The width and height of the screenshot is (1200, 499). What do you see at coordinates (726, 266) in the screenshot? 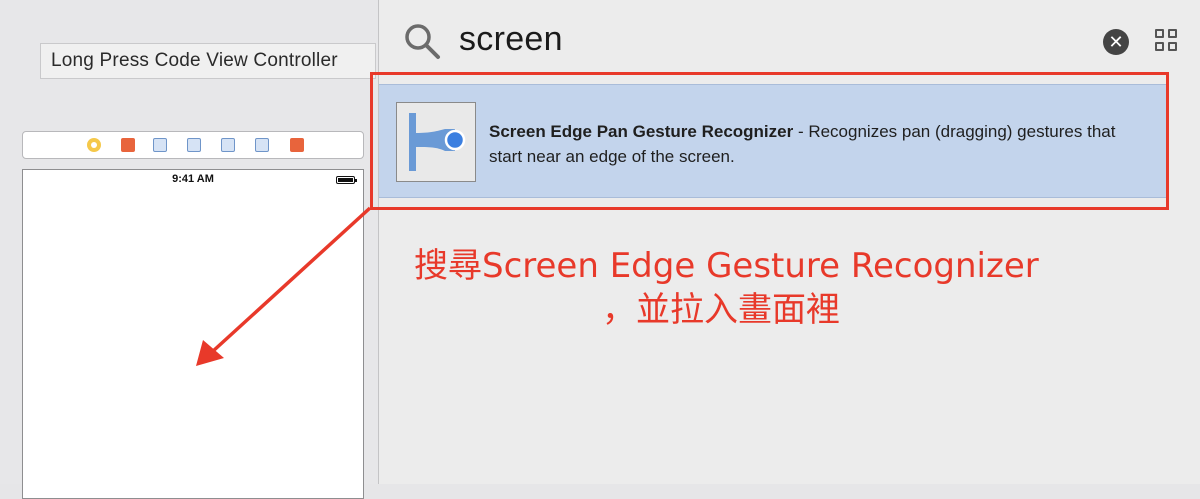
I see `annotation-line-1: 搜尋Screen Edge Gesture Recognizer` at bounding box center [726, 266].